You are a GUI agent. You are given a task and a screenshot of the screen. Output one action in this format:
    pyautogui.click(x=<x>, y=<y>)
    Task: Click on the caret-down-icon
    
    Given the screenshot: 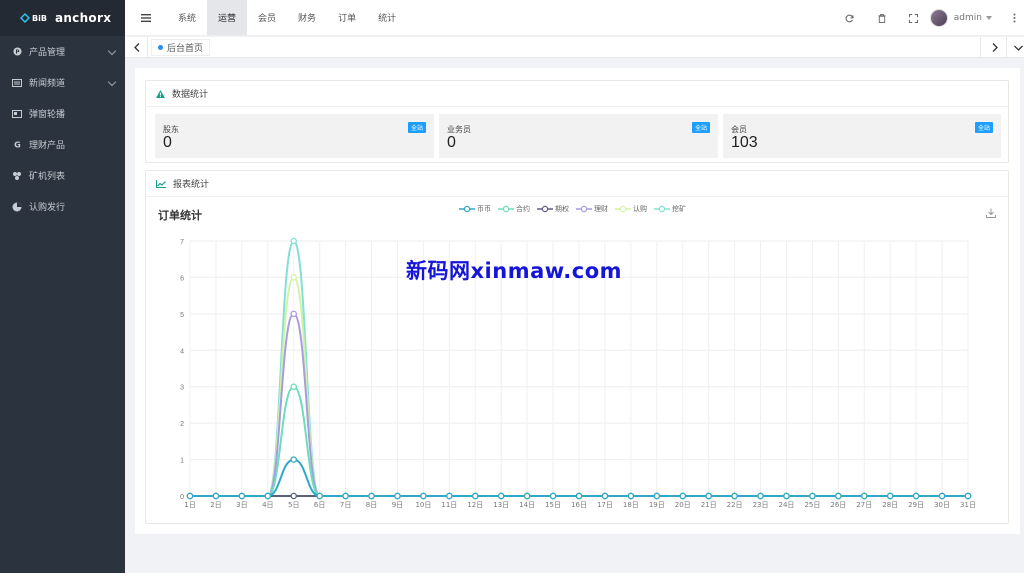 What is the action you would take?
    pyautogui.click(x=989, y=18)
    